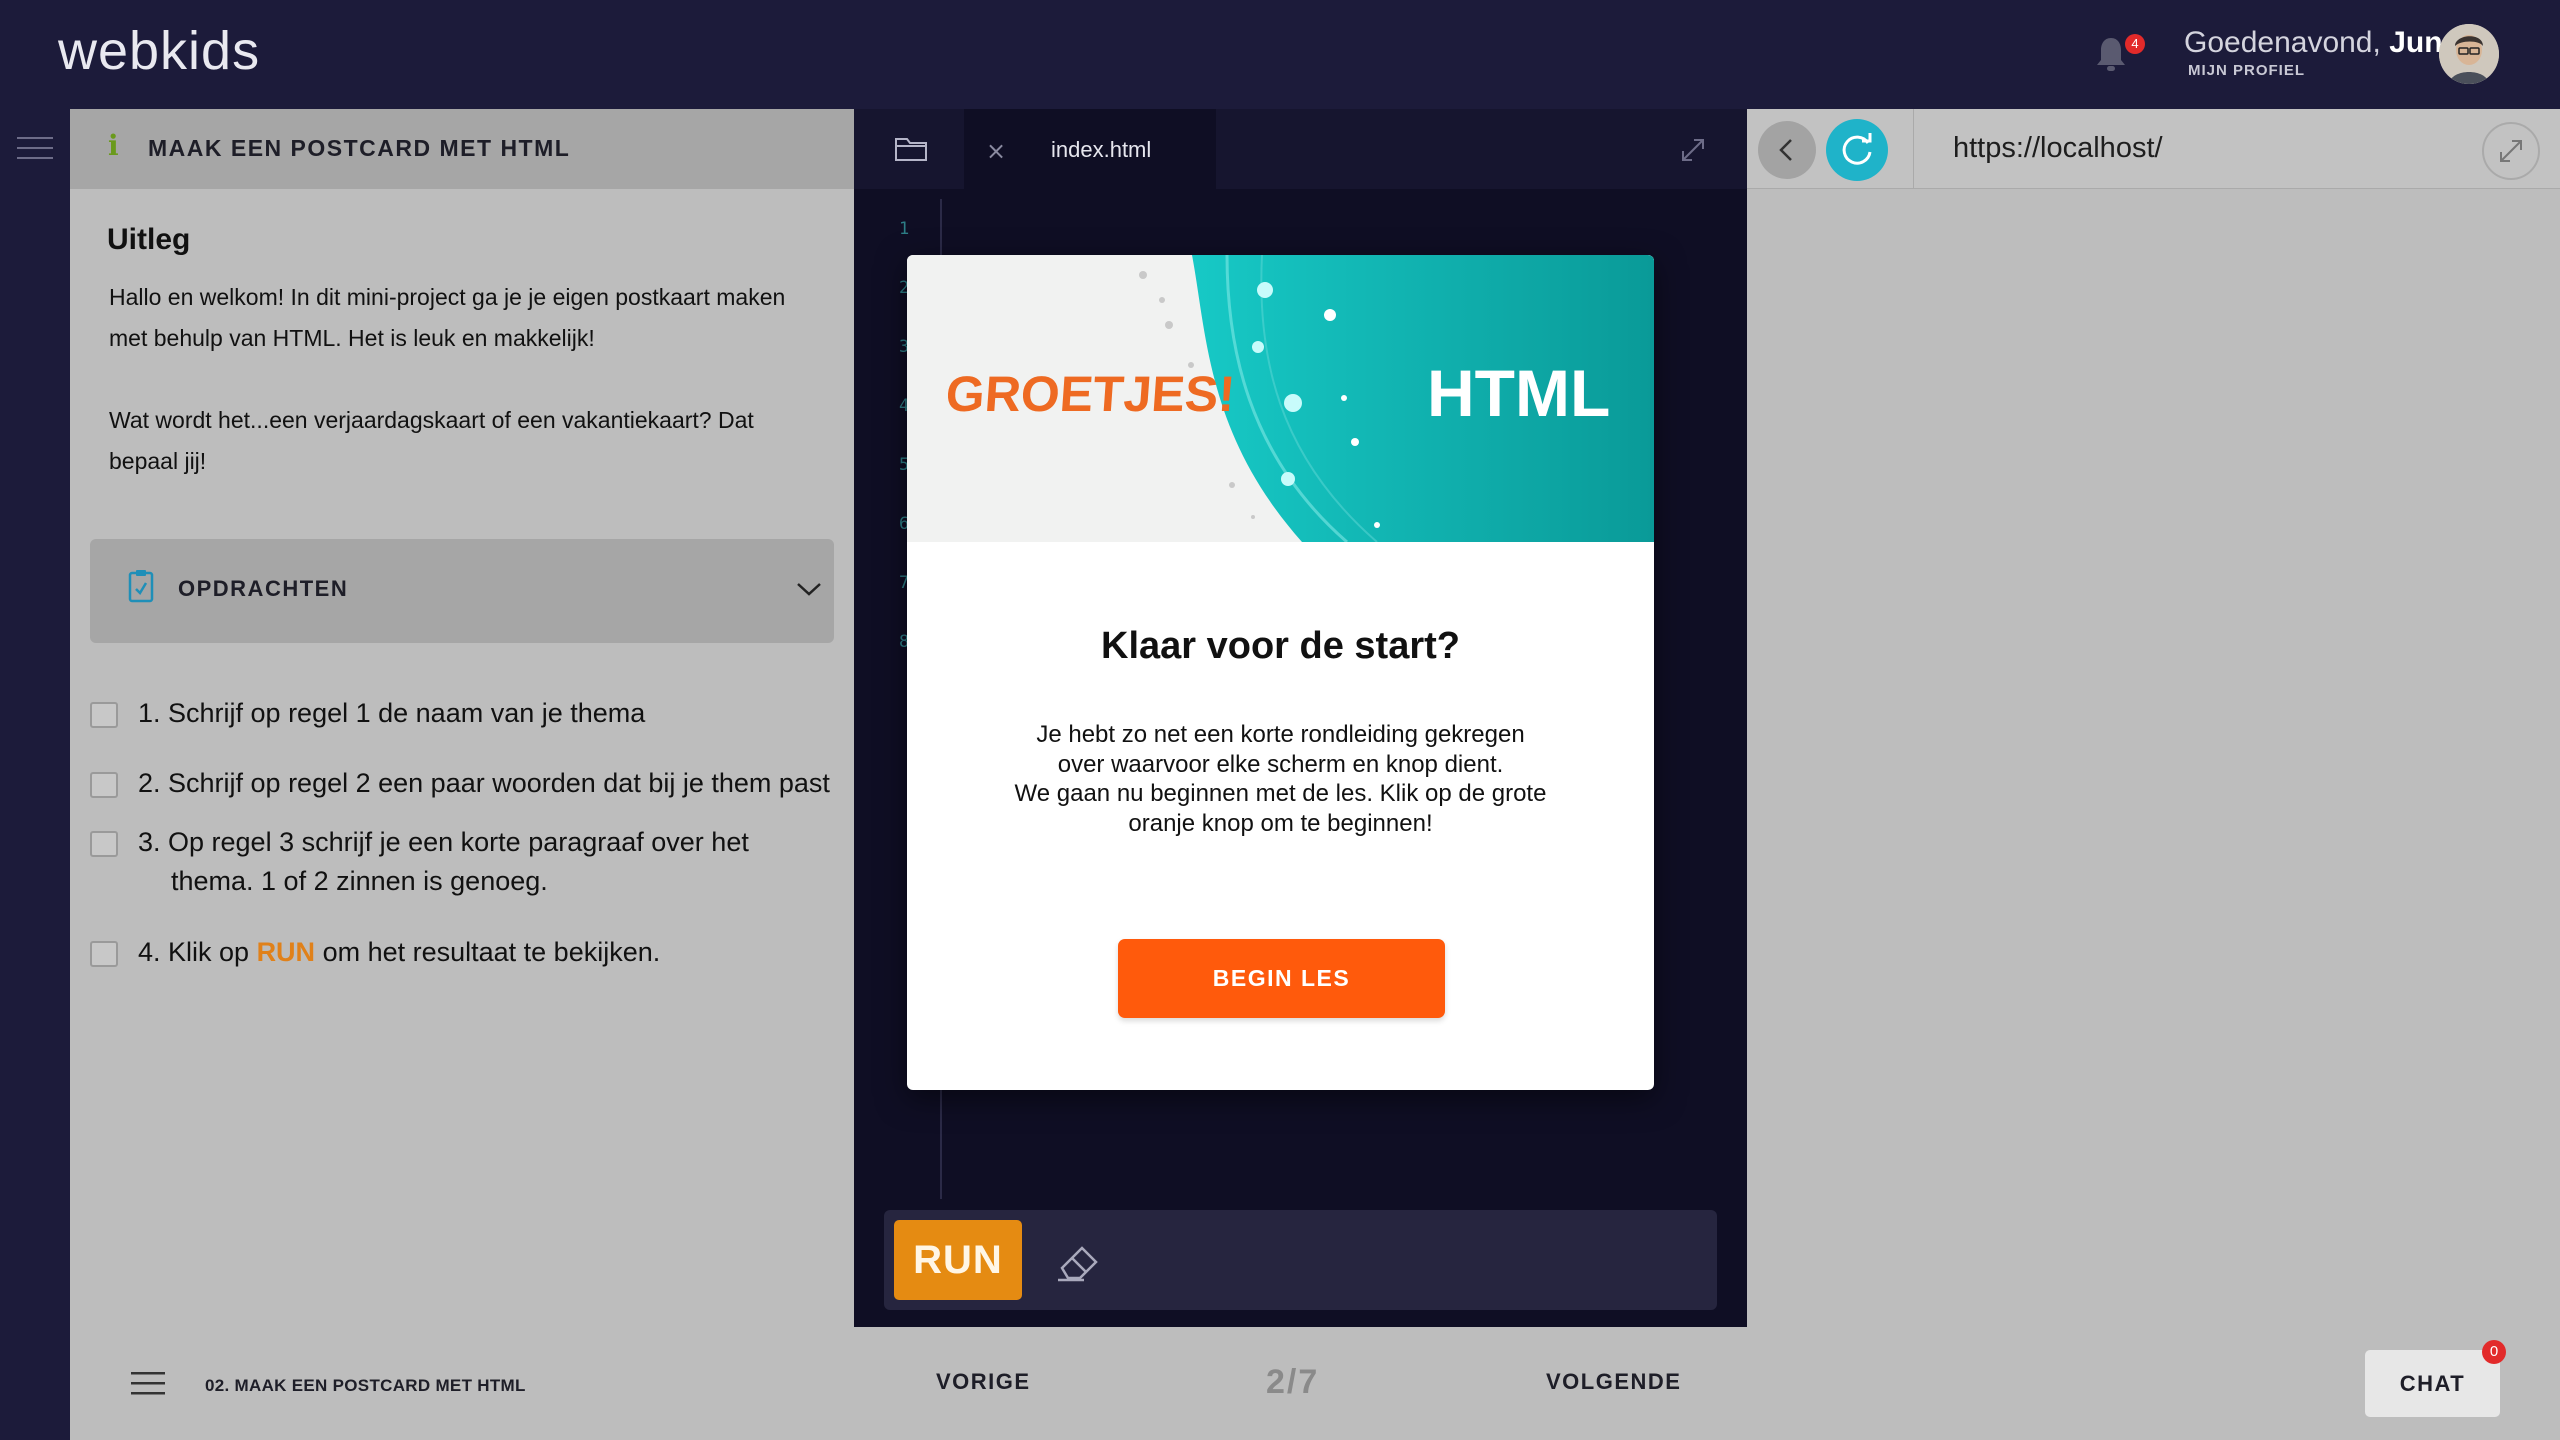 This screenshot has height=1440, width=2560. Describe the element at coordinates (958, 1260) in the screenshot. I see `run-button: RUN` at that location.